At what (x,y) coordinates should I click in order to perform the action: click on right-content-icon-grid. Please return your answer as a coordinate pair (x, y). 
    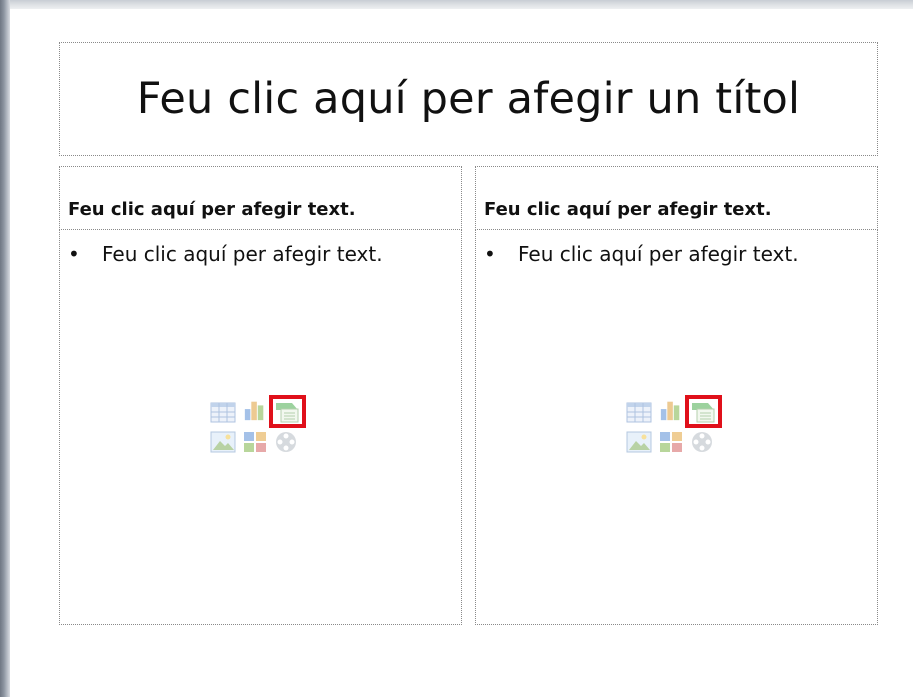
    Looking at the image, I should click on (674, 422).